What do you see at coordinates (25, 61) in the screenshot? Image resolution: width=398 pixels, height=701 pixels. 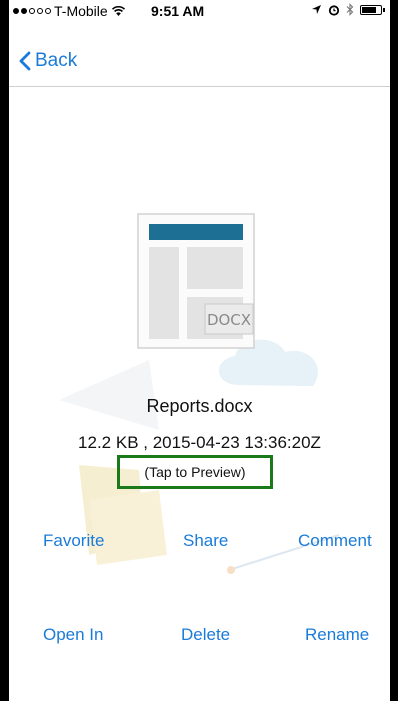 I see `chevron-left-icon` at bounding box center [25, 61].